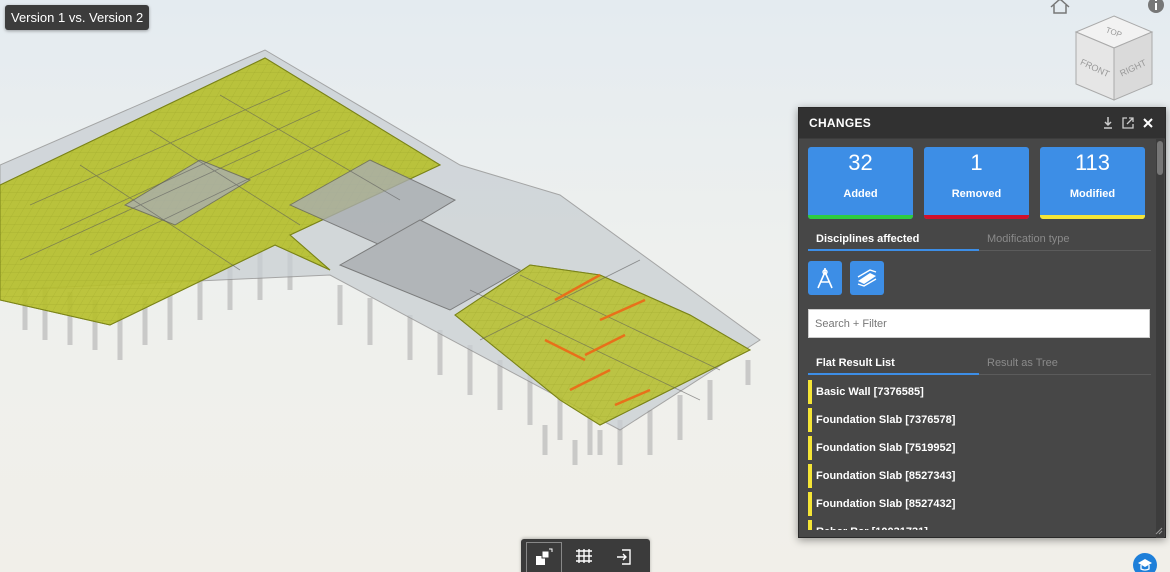 This screenshot has width=1170, height=572. I want to click on exit-compare-button, so click(624, 557).